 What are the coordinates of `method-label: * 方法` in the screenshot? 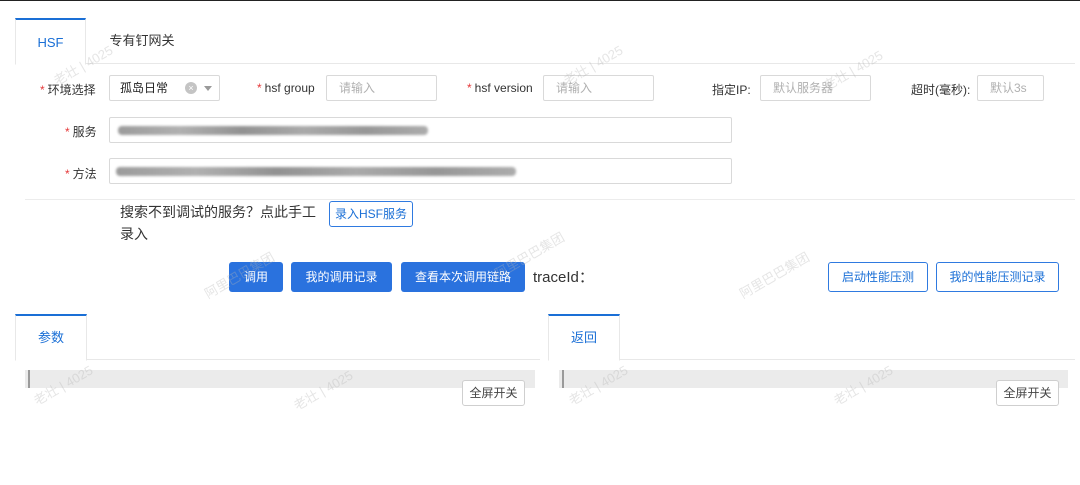 It's located at (81, 174).